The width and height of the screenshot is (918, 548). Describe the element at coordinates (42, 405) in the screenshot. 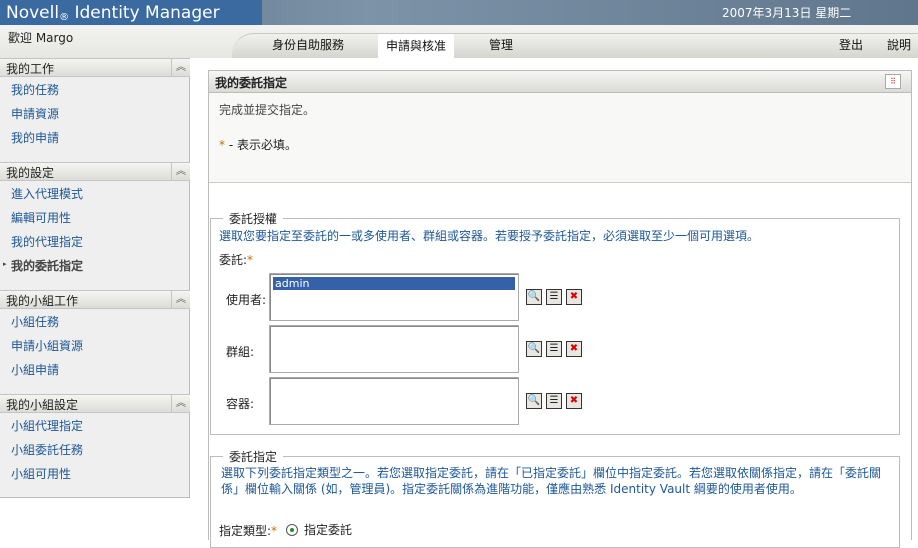

I see `section-title: 我的小組設定` at that location.